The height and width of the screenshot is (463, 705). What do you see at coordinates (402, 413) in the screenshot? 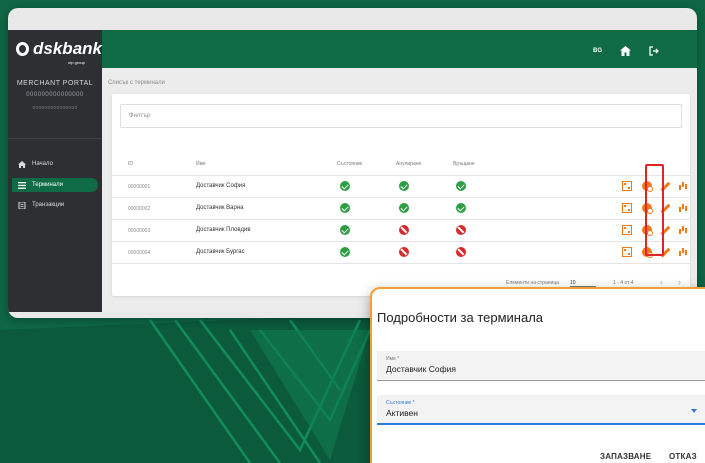
I see `state-field-value: Активен` at bounding box center [402, 413].